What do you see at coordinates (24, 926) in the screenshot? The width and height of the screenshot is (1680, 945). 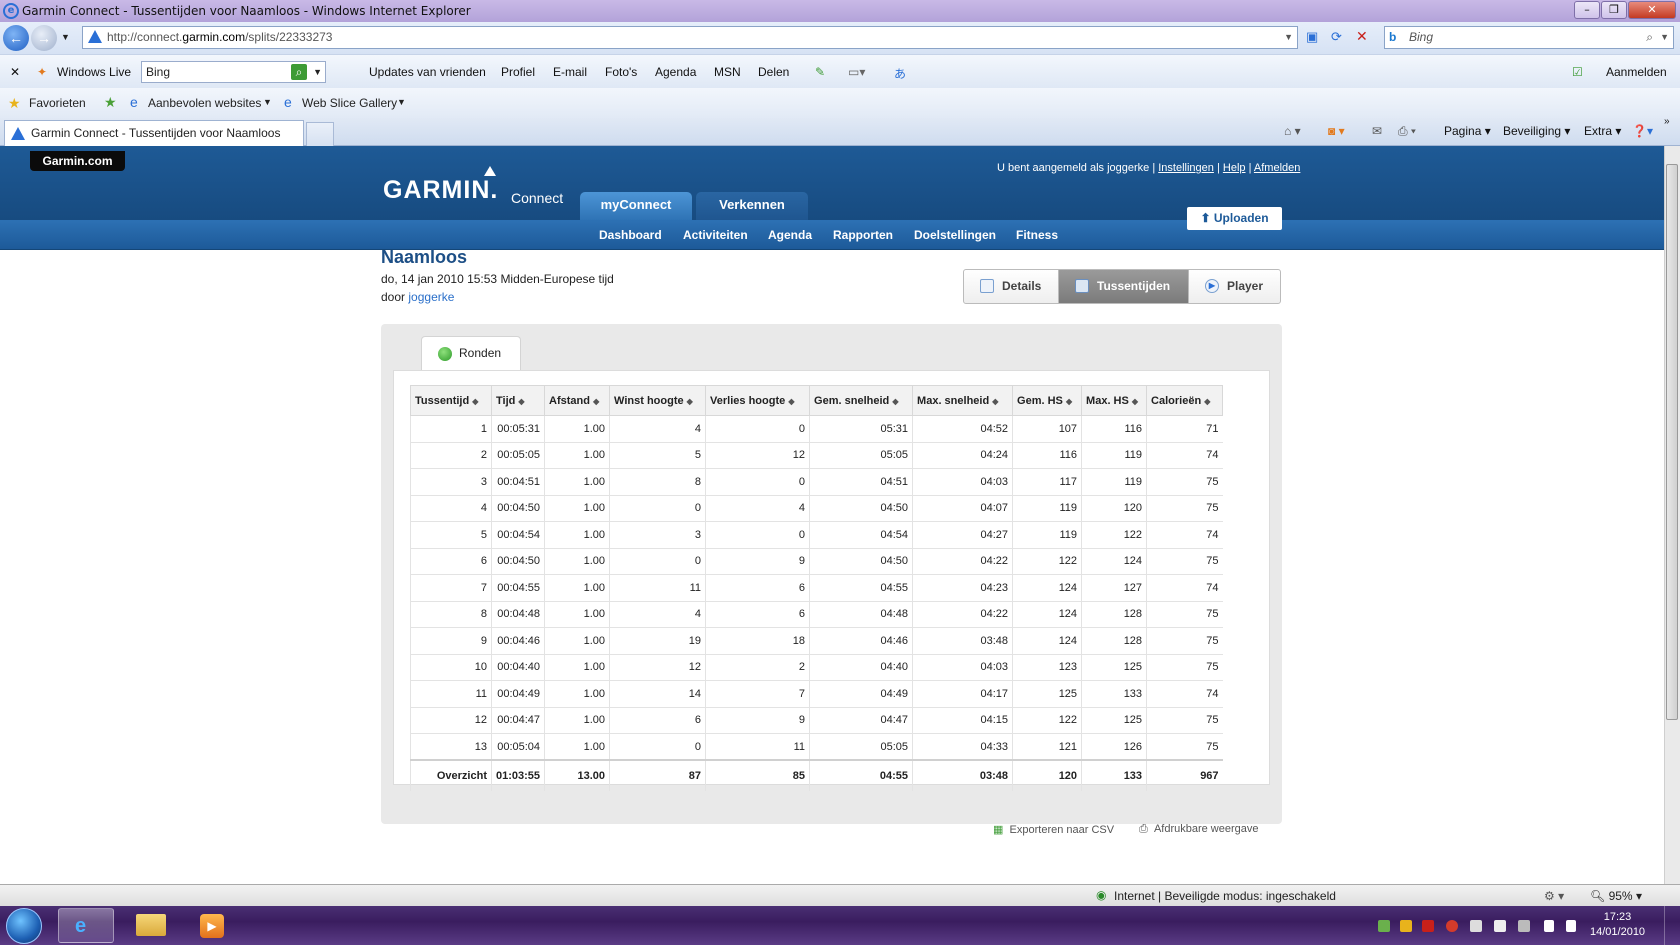 I see `start-button` at bounding box center [24, 926].